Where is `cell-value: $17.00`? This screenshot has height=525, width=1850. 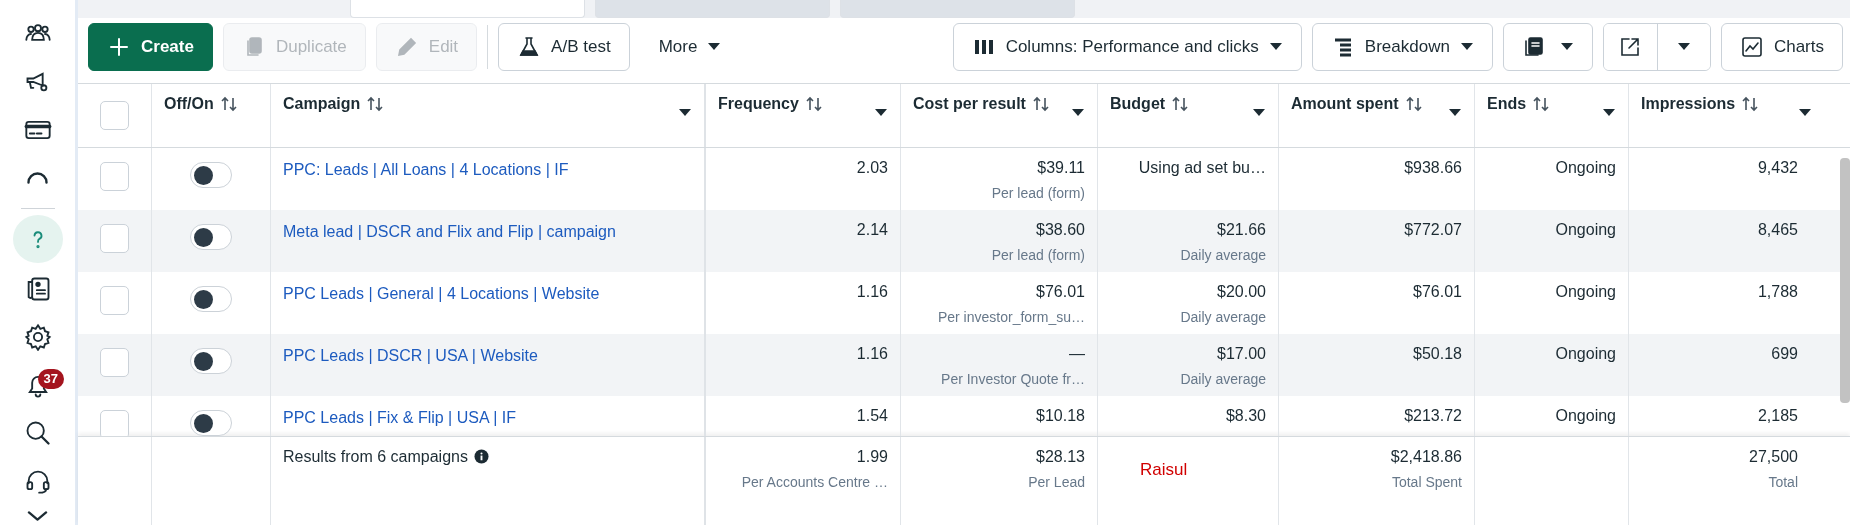
cell-value: $17.00 is located at coordinates (1241, 354).